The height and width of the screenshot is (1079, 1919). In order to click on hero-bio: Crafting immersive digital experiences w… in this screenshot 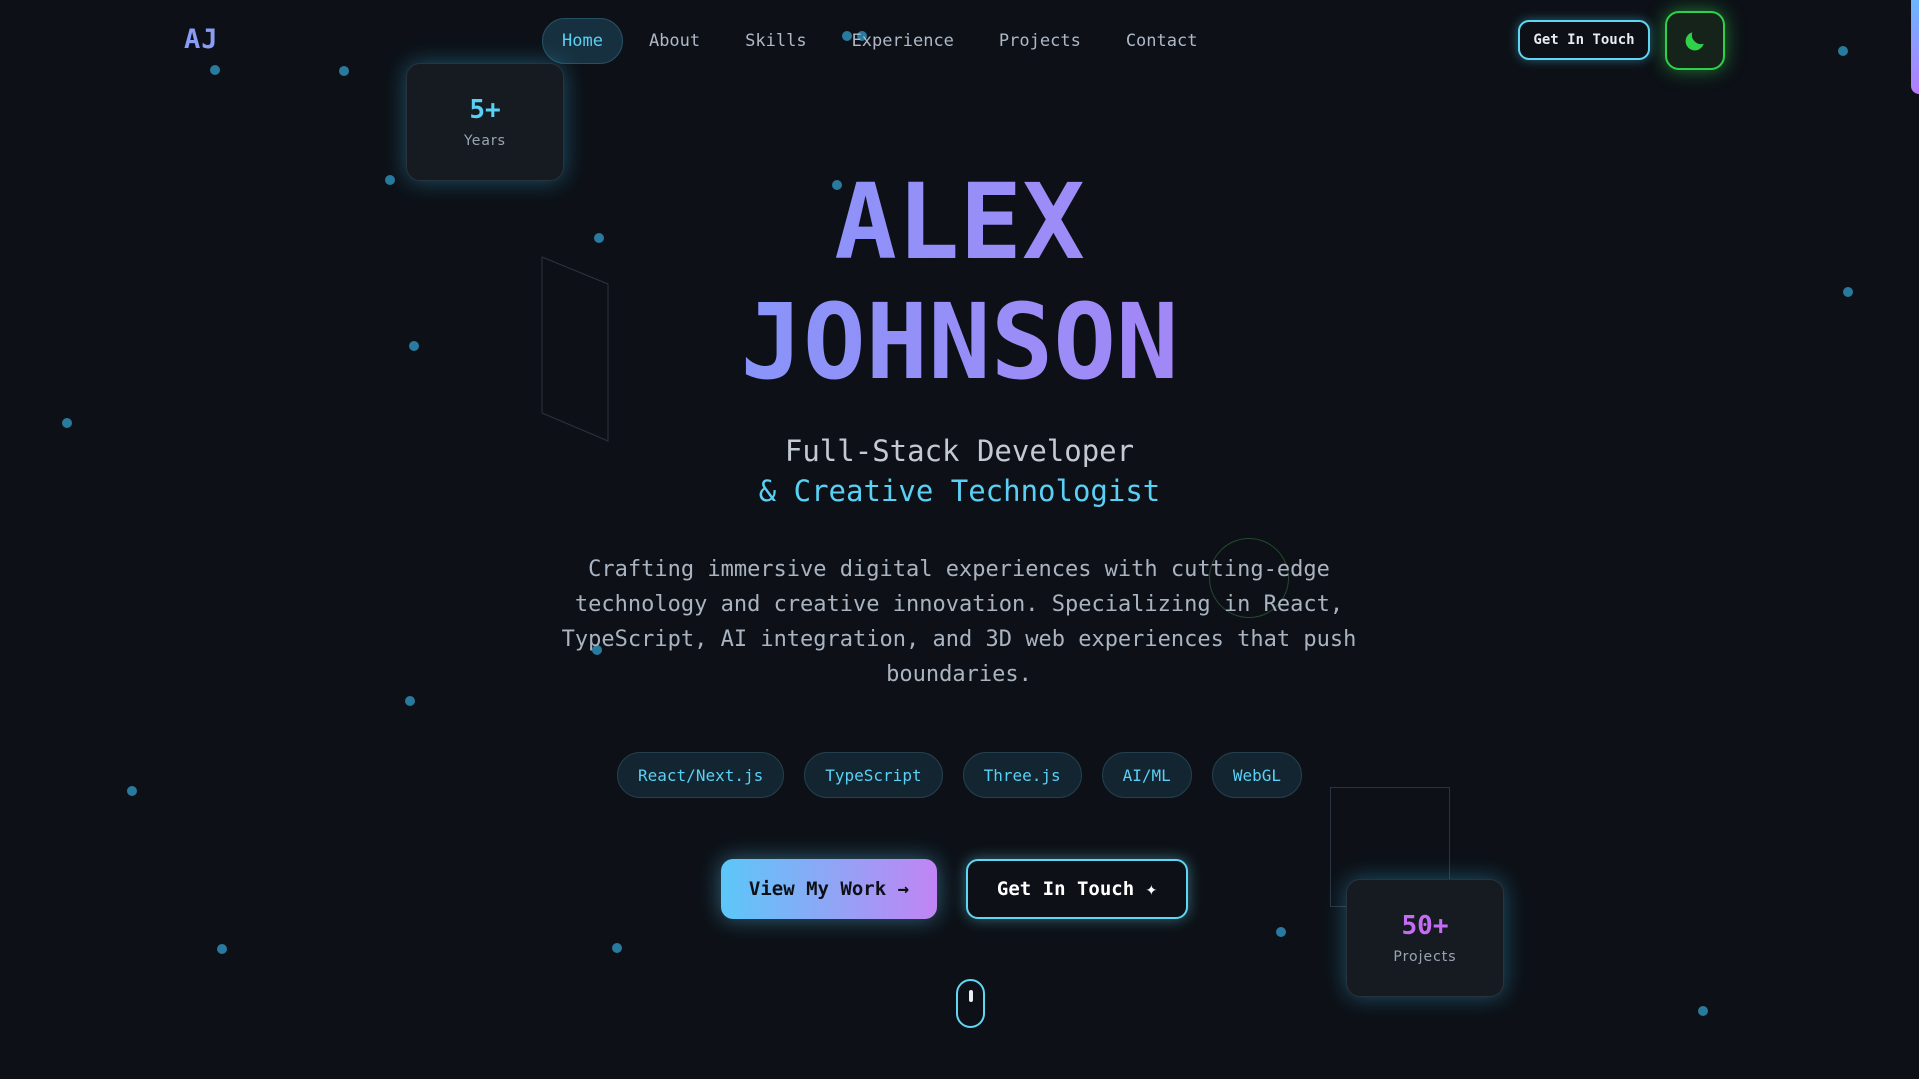, I will do `click(959, 622)`.